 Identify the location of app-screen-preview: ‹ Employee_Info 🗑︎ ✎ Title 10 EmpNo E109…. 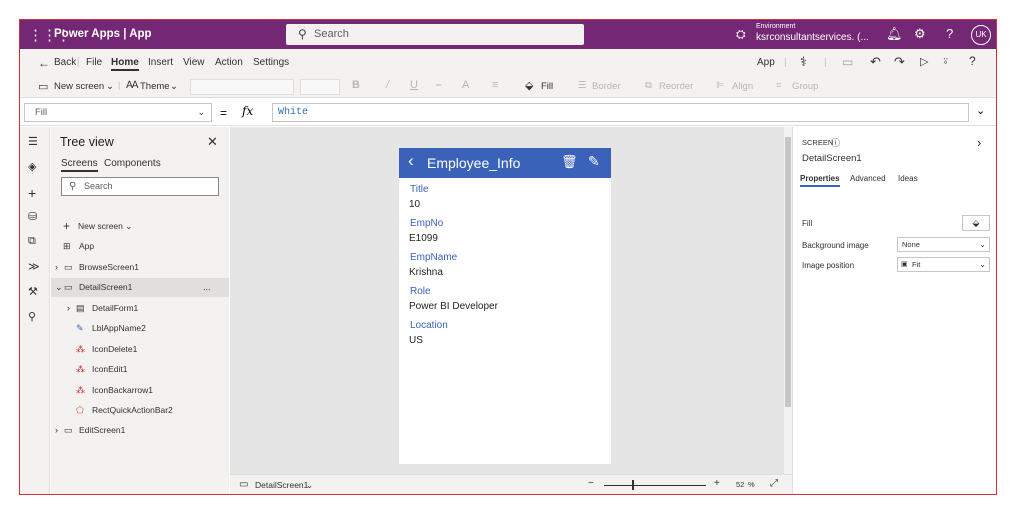
(505, 306).